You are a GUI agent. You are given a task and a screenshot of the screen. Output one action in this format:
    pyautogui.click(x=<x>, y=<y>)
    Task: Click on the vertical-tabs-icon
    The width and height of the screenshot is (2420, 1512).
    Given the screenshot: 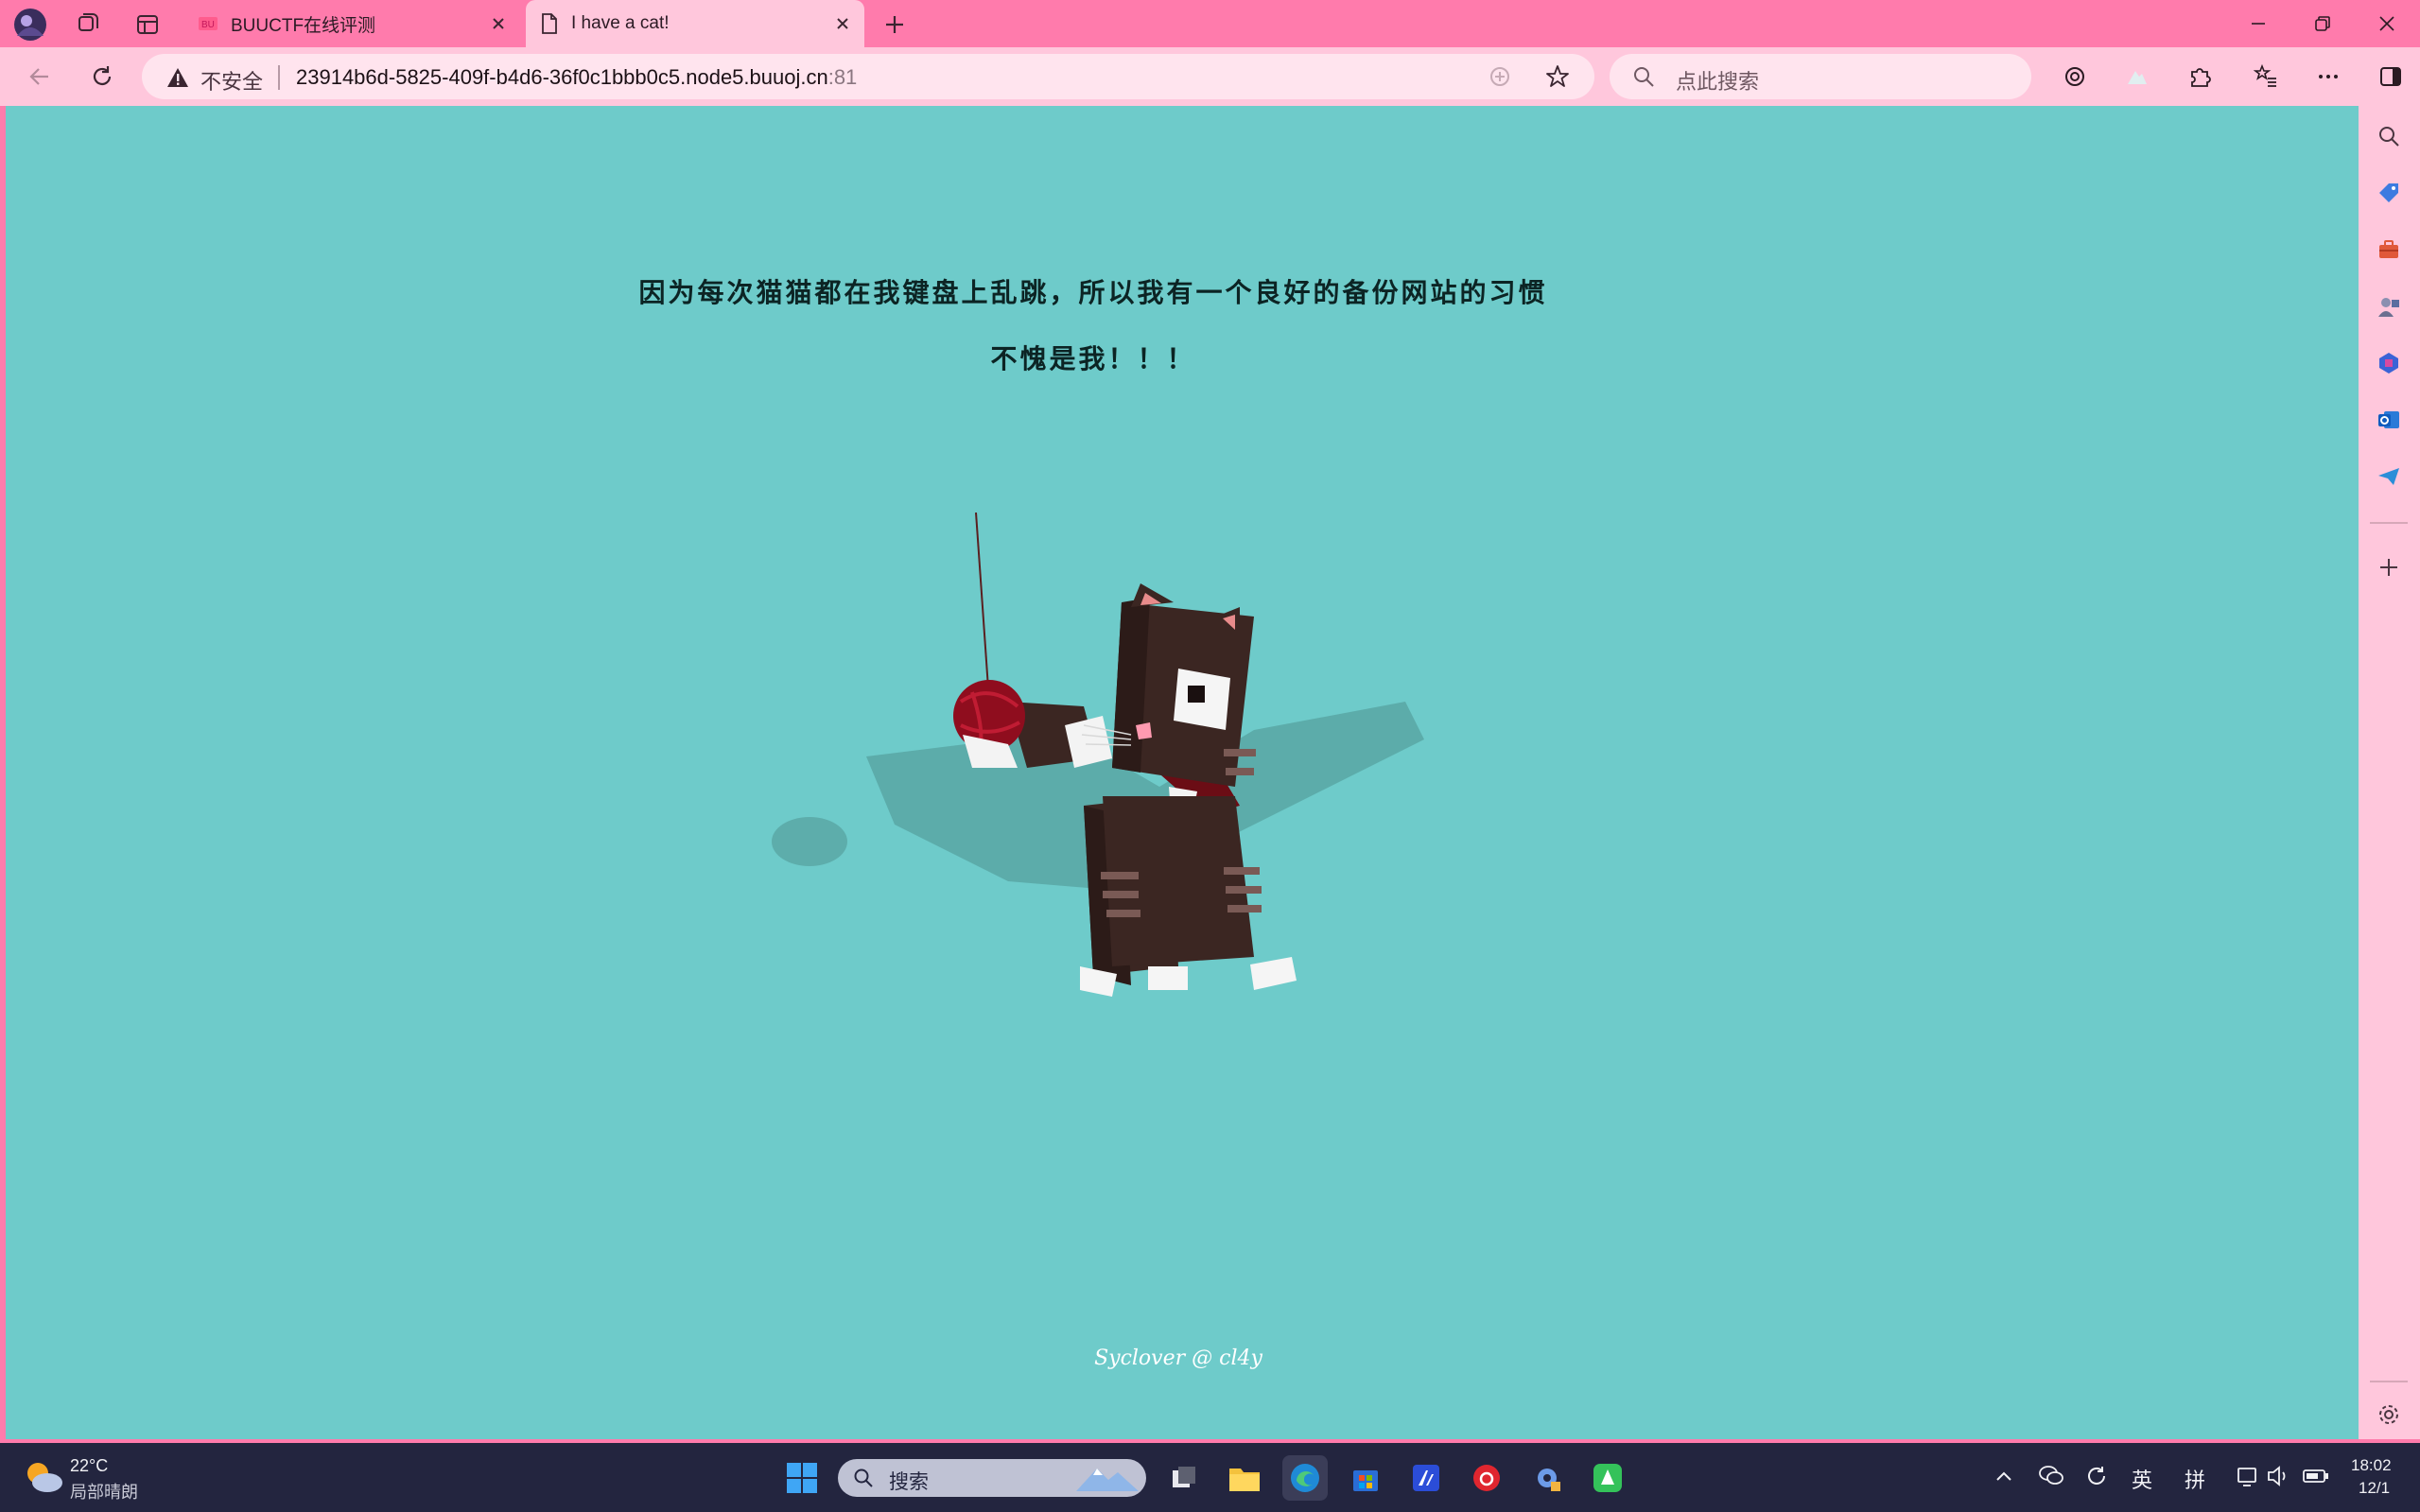 What is the action you would take?
    pyautogui.click(x=148, y=24)
    